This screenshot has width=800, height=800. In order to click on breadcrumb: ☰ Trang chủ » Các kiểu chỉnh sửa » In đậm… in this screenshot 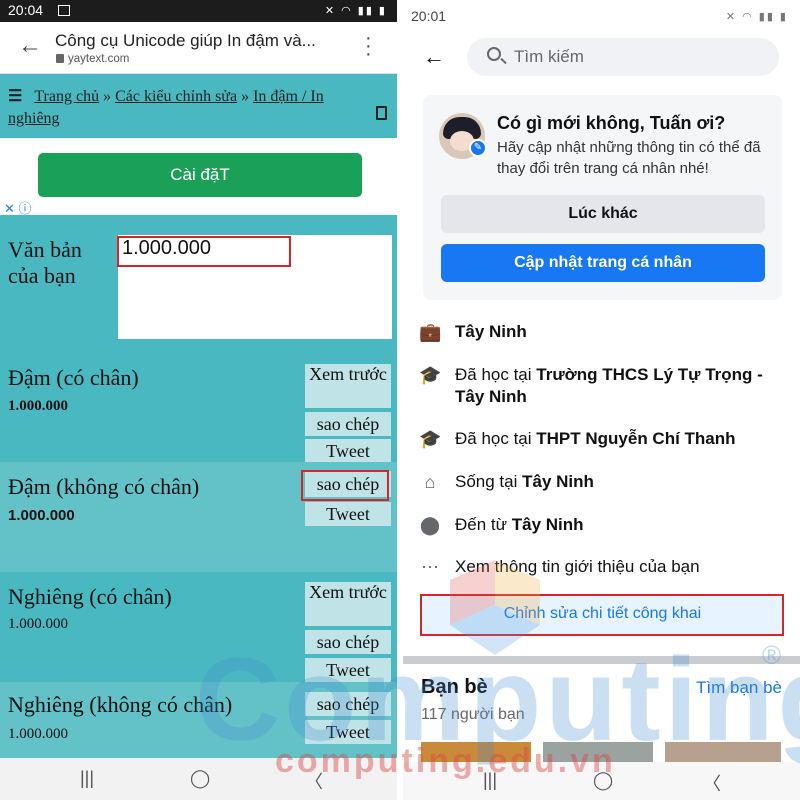, I will do `click(198, 106)`.